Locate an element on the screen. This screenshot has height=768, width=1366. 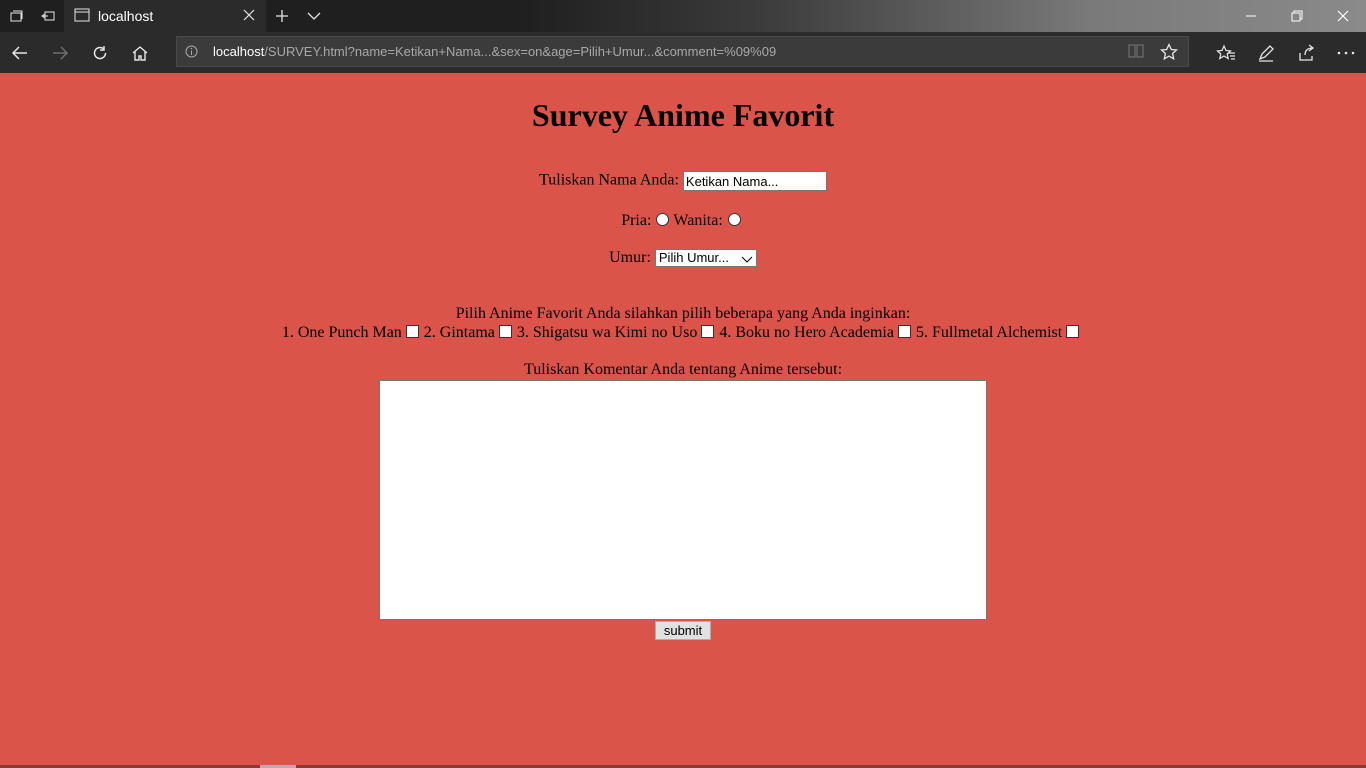
set-aside-tabs-icon is located at coordinates (48, 16).